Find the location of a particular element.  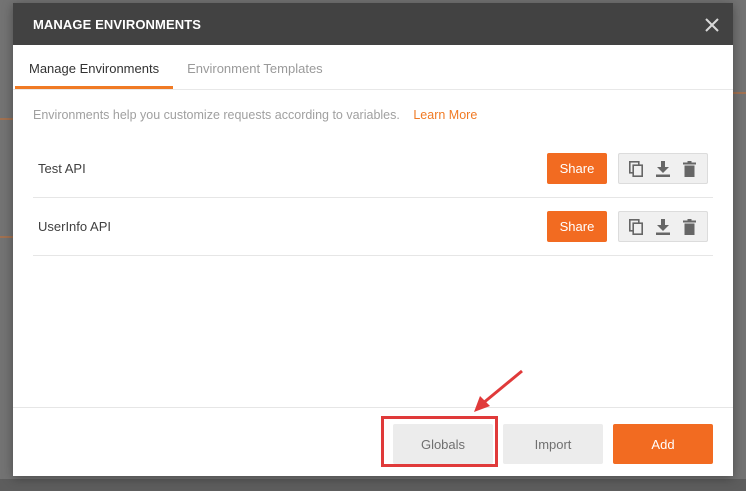

add-button: Add is located at coordinates (663, 444).